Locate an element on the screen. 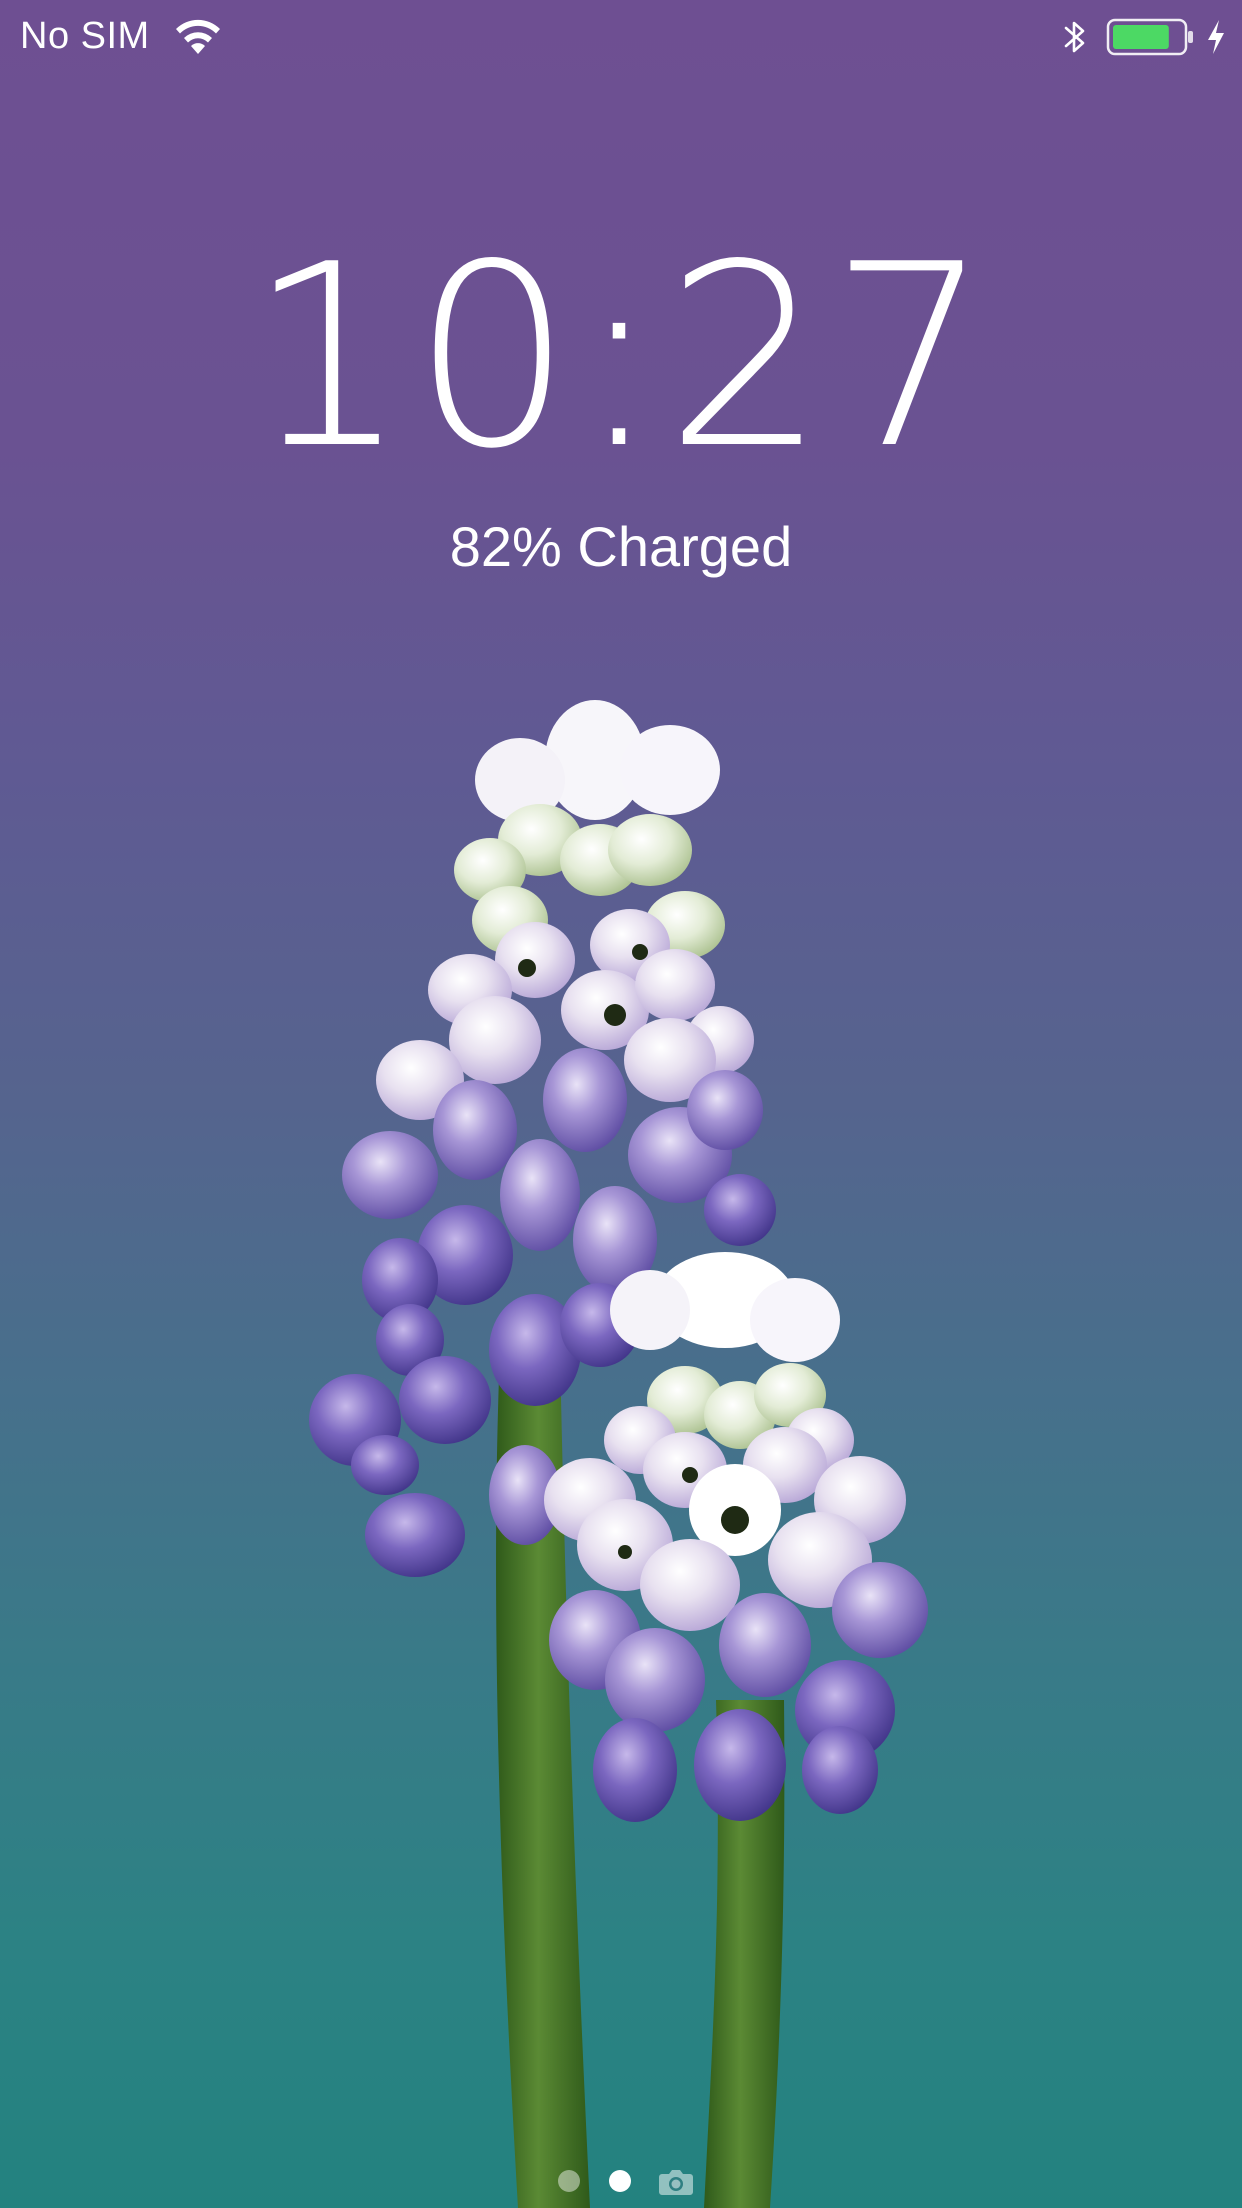  charging-bolt-icon is located at coordinates (1216, 37).